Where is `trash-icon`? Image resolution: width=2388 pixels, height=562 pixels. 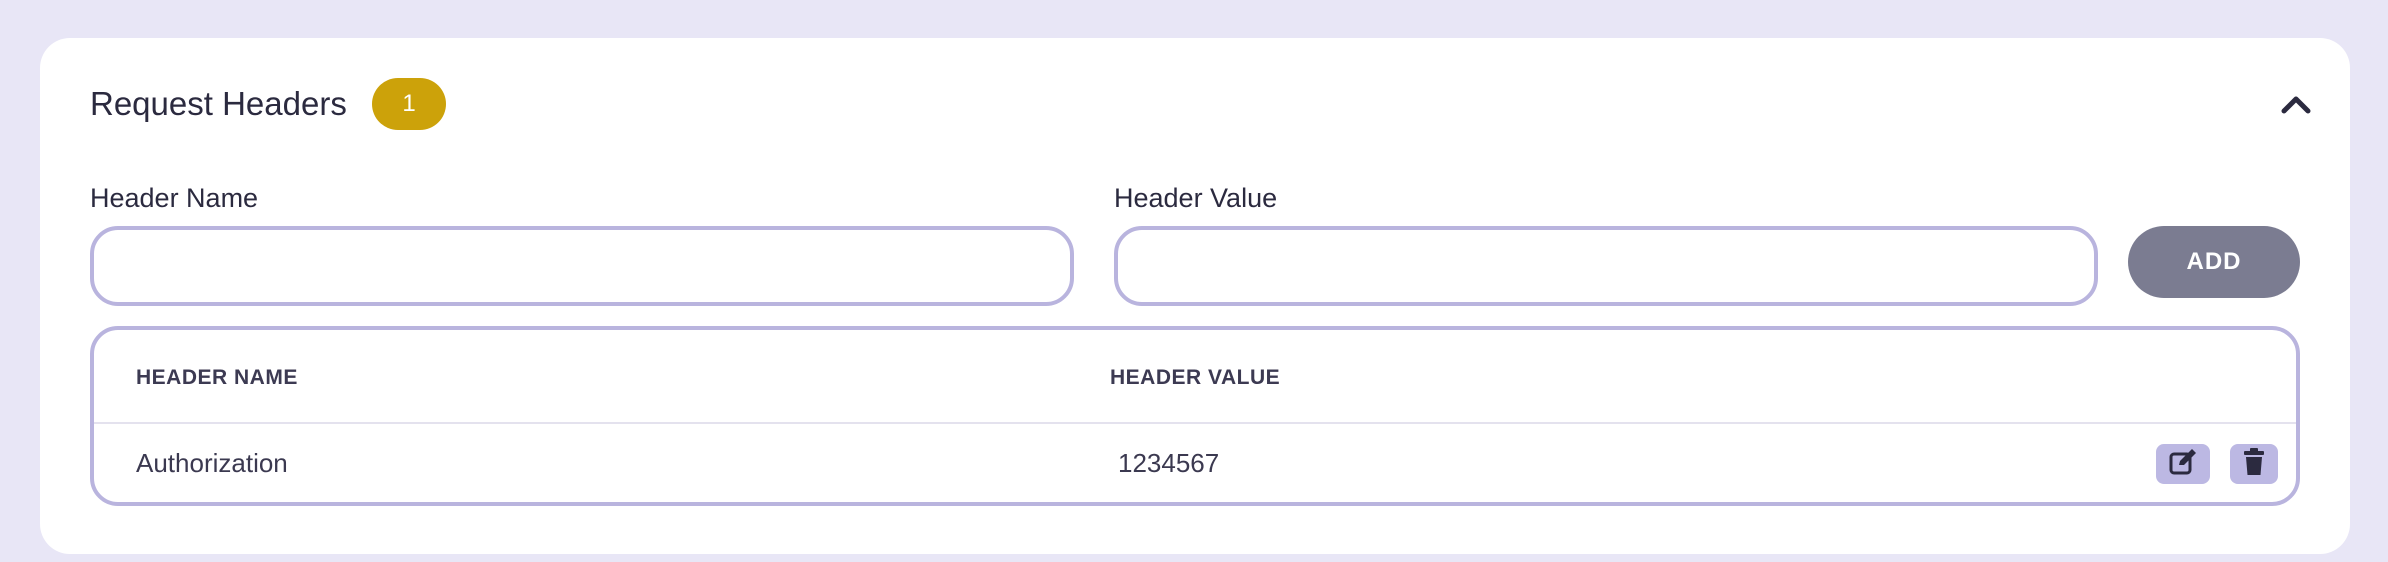 trash-icon is located at coordinates (2254, 464).